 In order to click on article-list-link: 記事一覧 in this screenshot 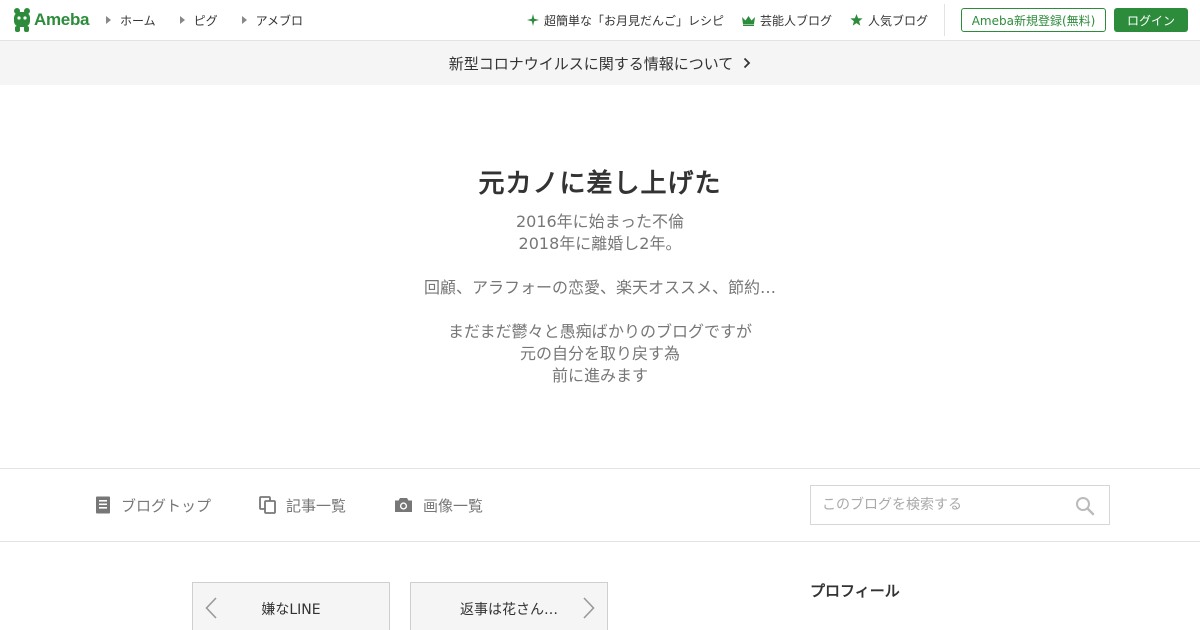, I will do `click(302, 505)`.